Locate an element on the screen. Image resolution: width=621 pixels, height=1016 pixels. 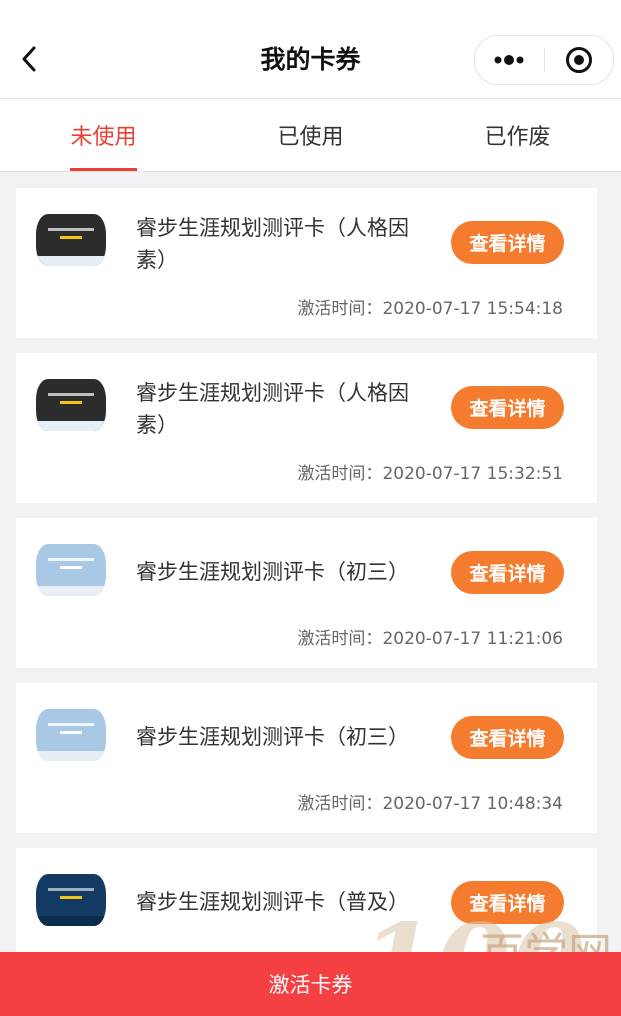
footer-label: 激活卡券 is located at coordinates (310, 985).